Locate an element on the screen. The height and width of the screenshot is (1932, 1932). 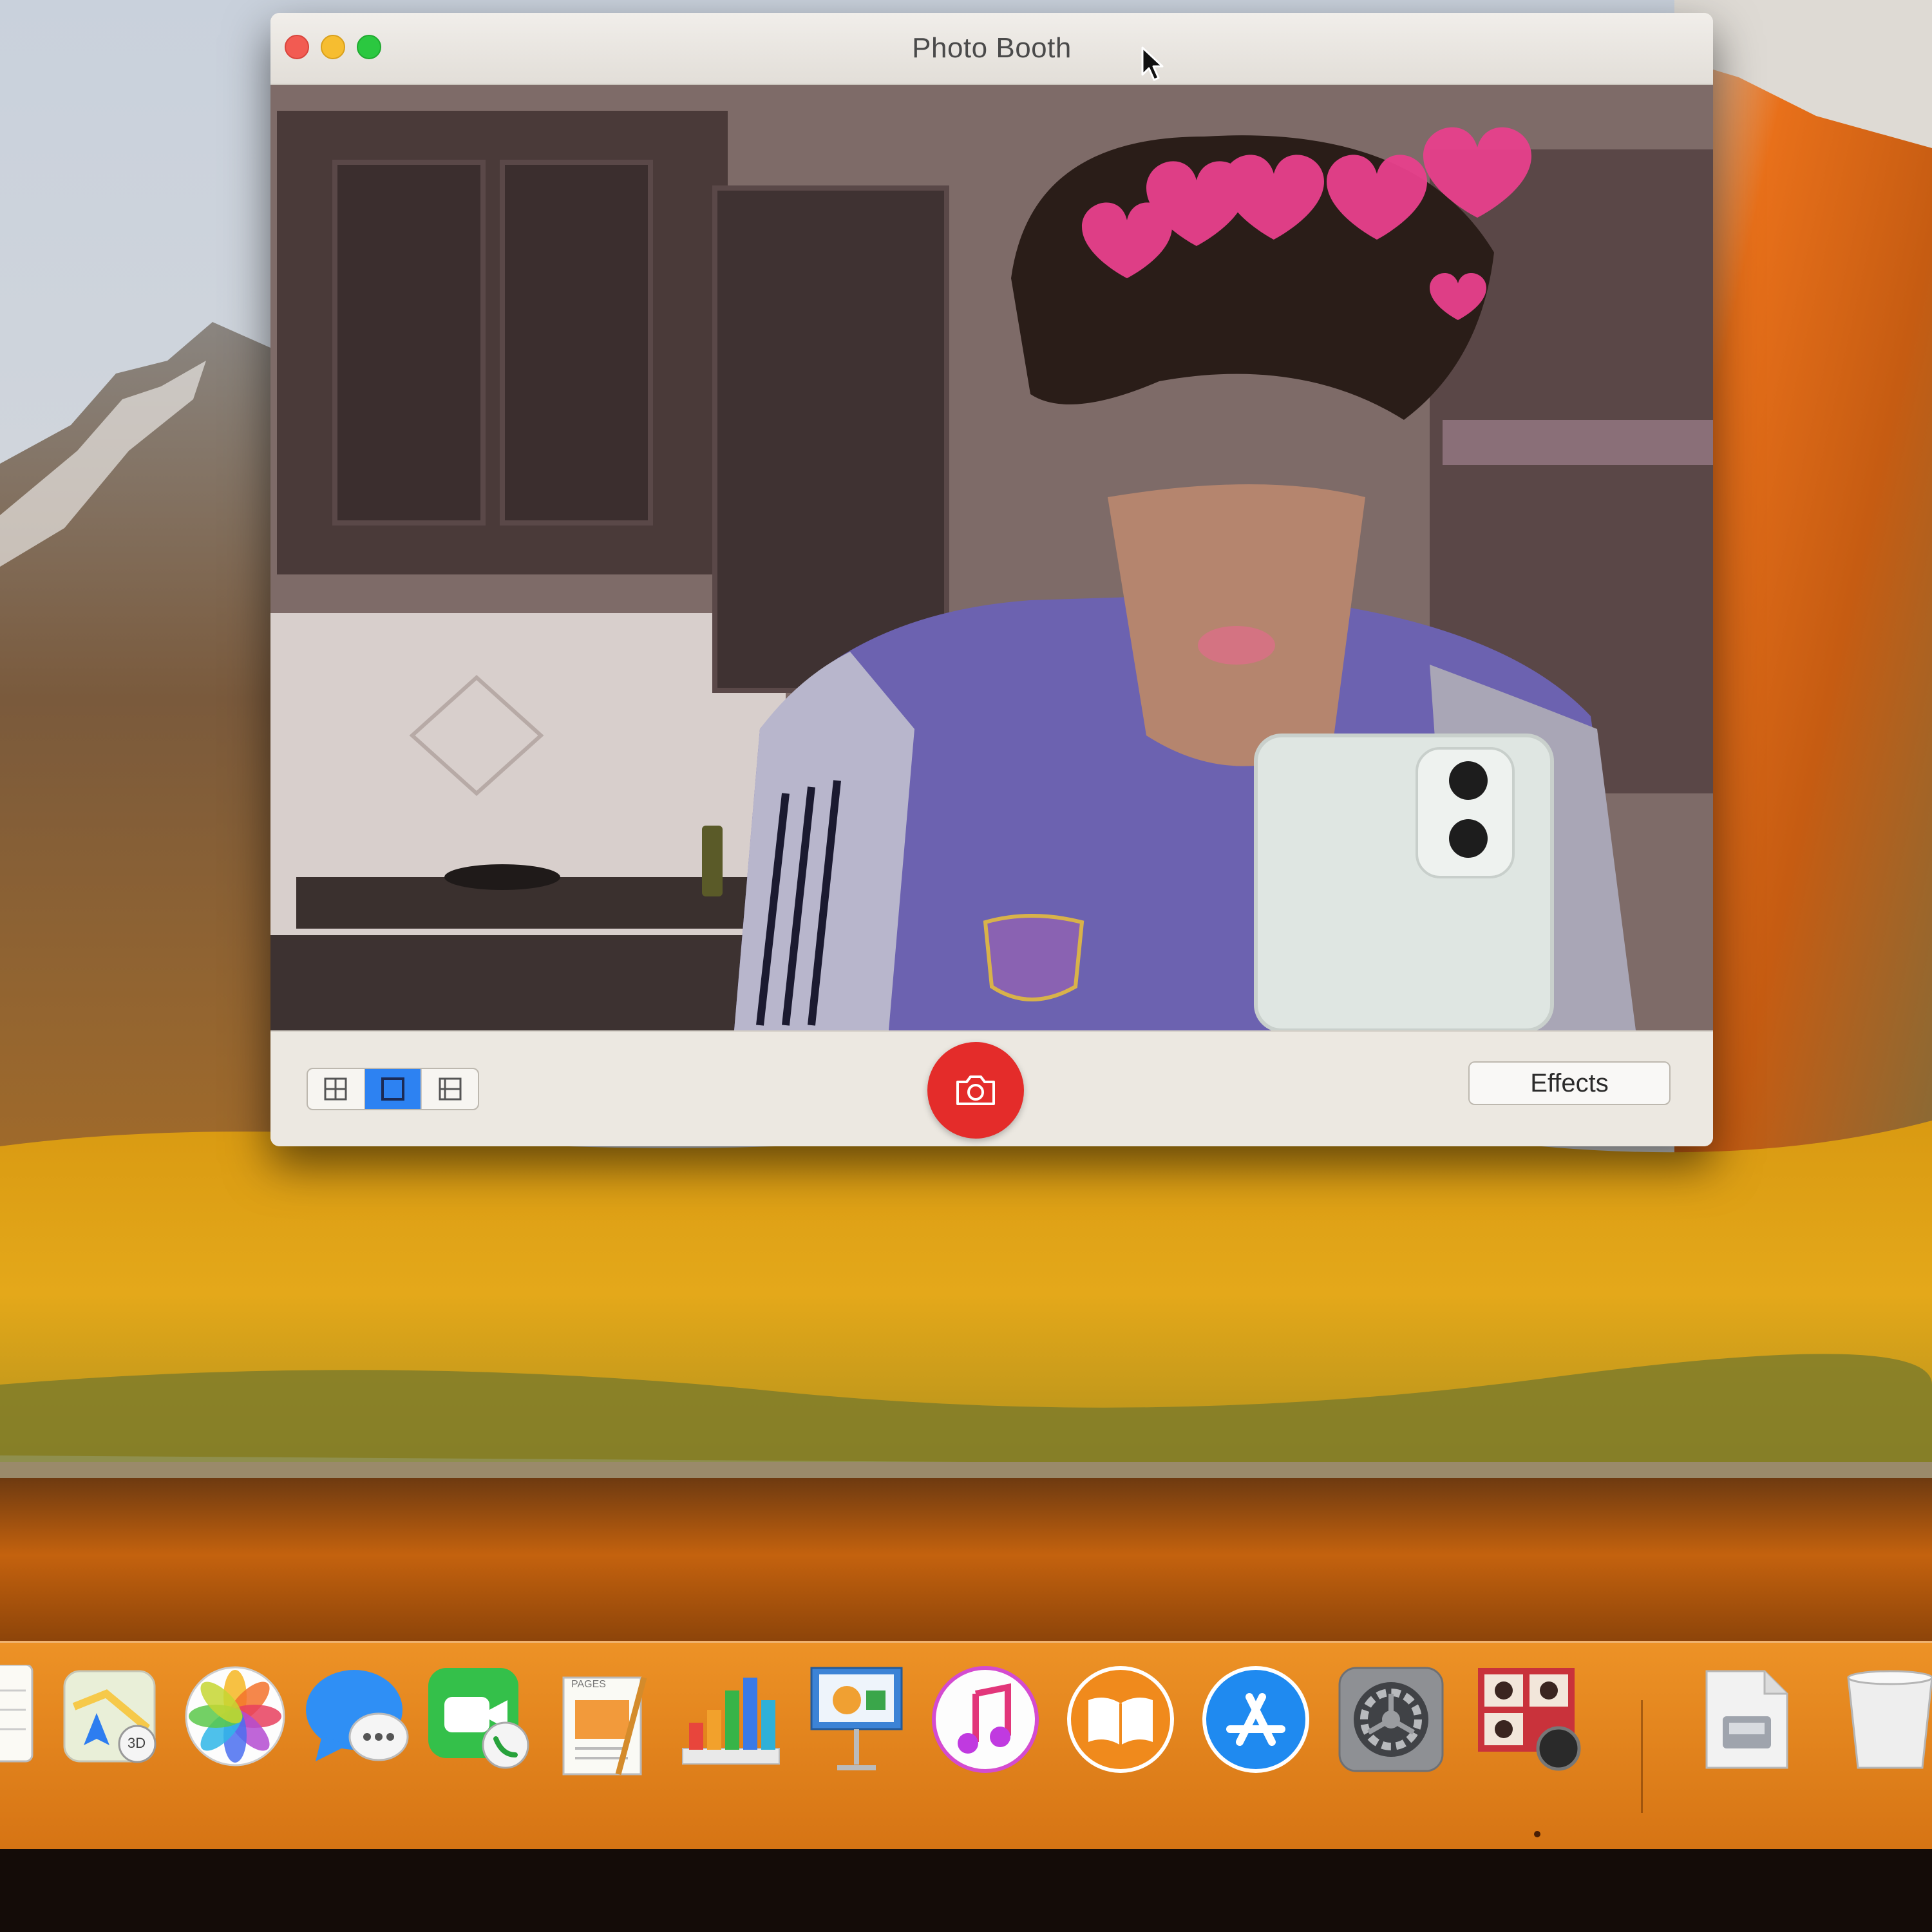
layout-selector is located at coordinates (393, 1089).